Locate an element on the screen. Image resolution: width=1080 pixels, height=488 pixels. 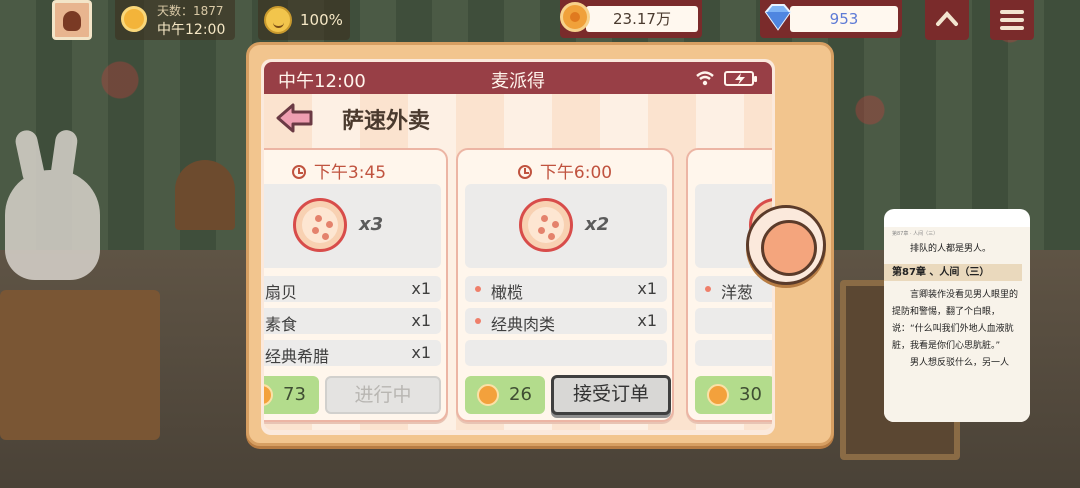
ingredient-row: 橄榄 x1 is located at coordinates (566, 289).